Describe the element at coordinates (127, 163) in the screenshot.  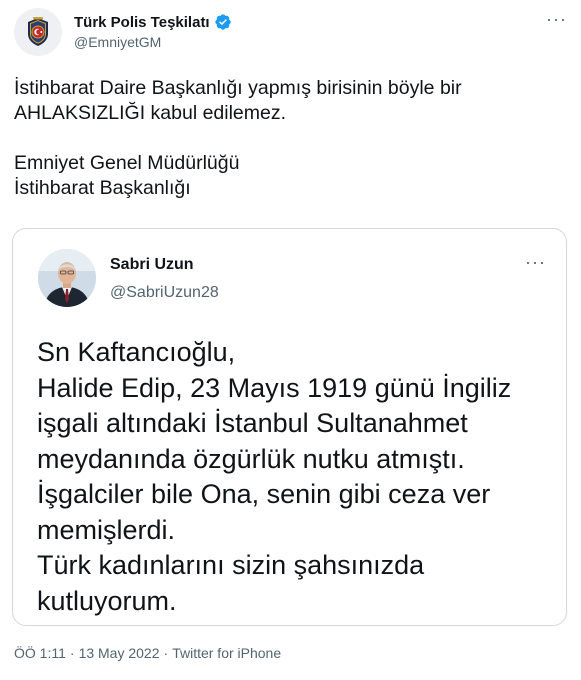
I see `tweet-text-line: Emniyet Genel Müdürlüğü` at that location.